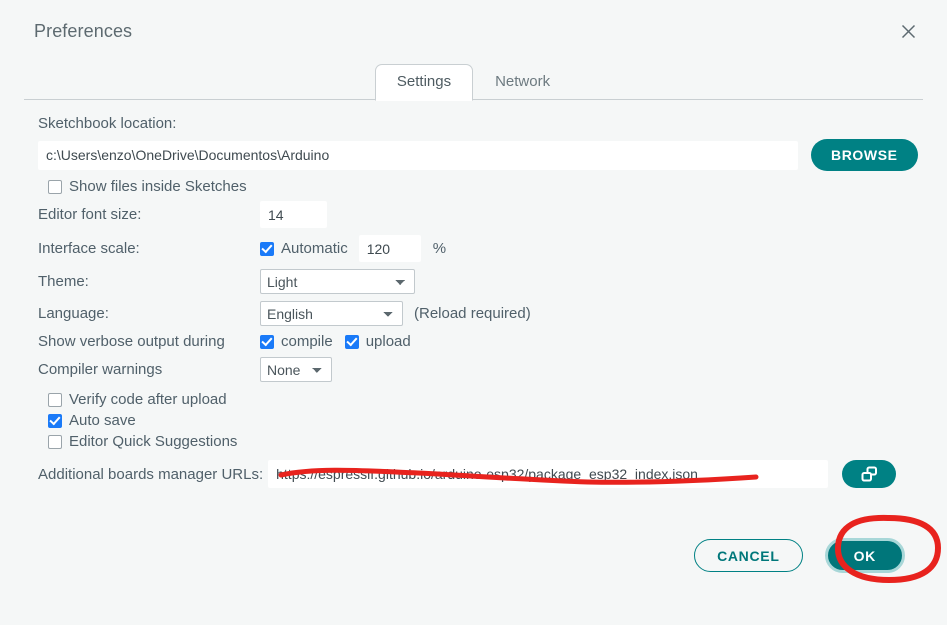 This screenshot has width=947, height=625. Describe the element at coordinates (439, 248) in the screenshot. I see `interface-scale-unit: %` at that location.